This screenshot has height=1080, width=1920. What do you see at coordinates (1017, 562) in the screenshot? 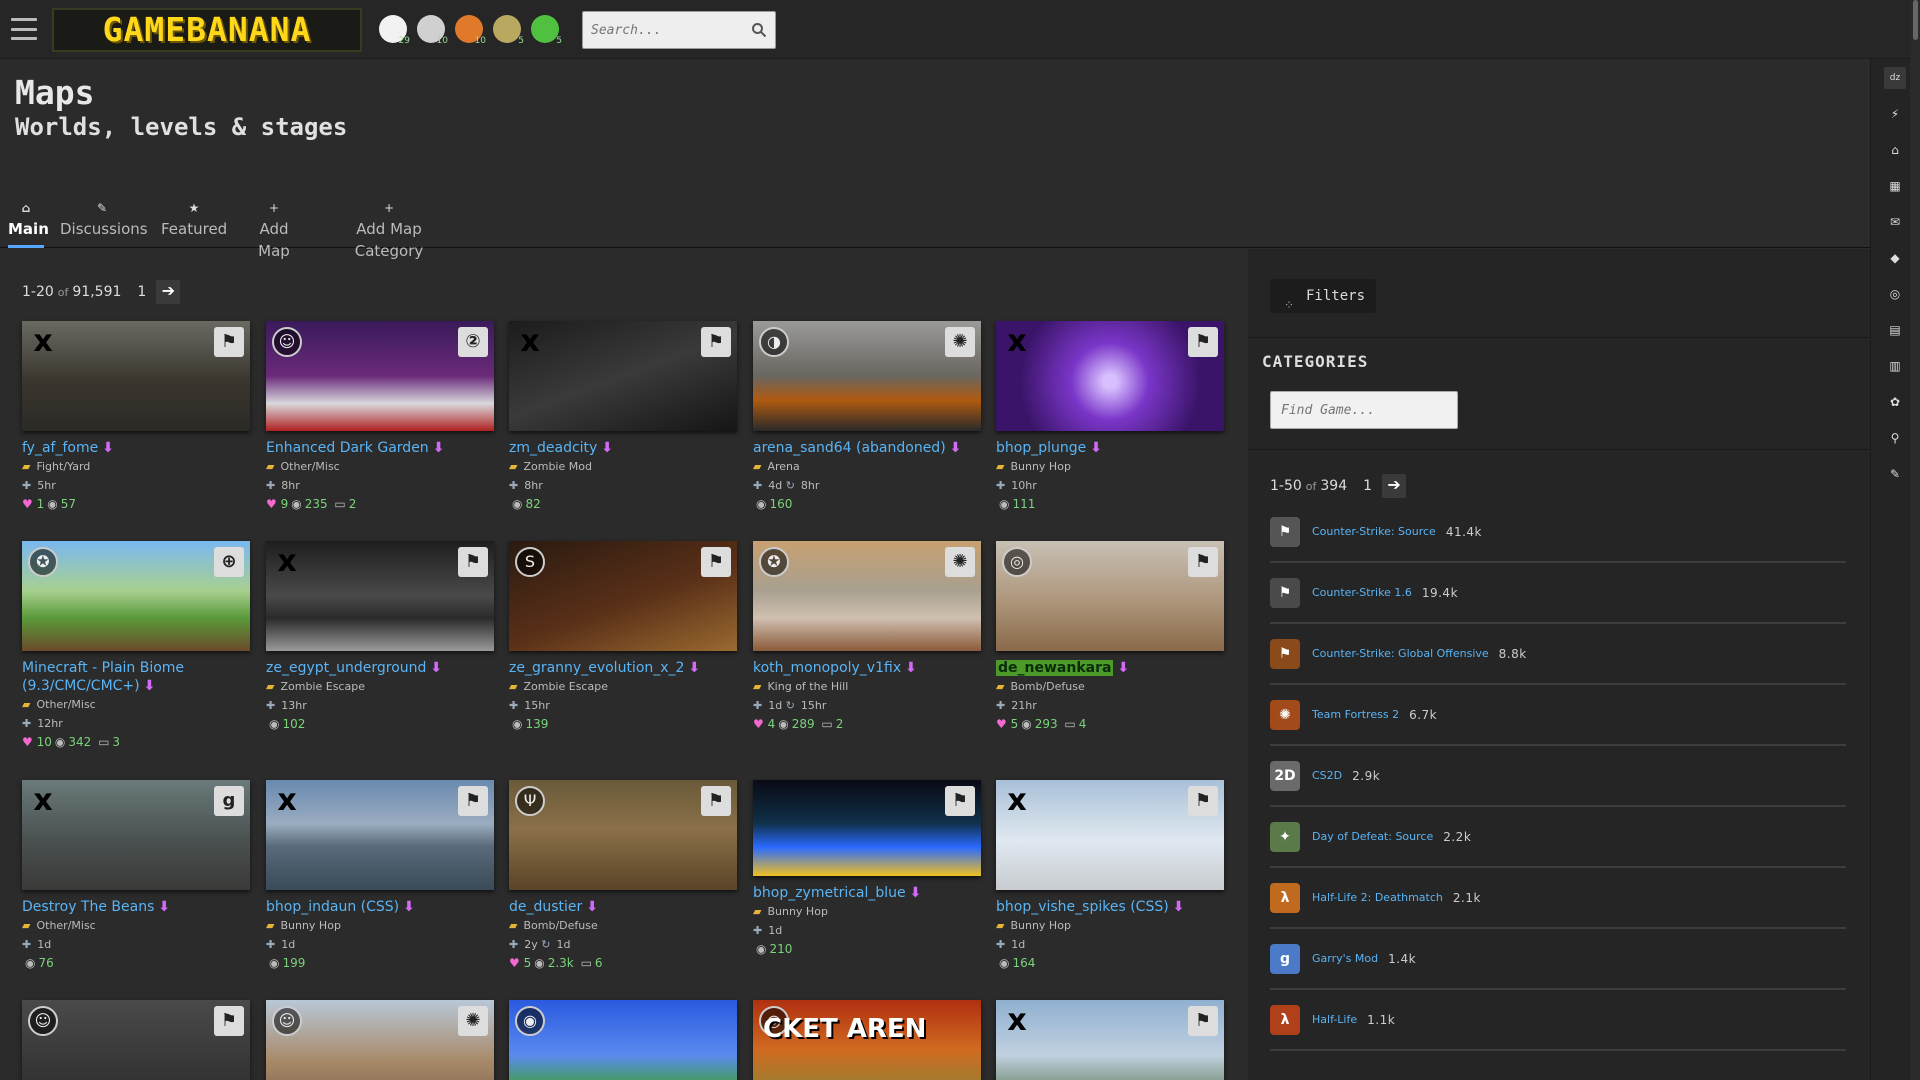
I see `submitter-avatar-icon: ◎` at bounding box center [1017, 562].